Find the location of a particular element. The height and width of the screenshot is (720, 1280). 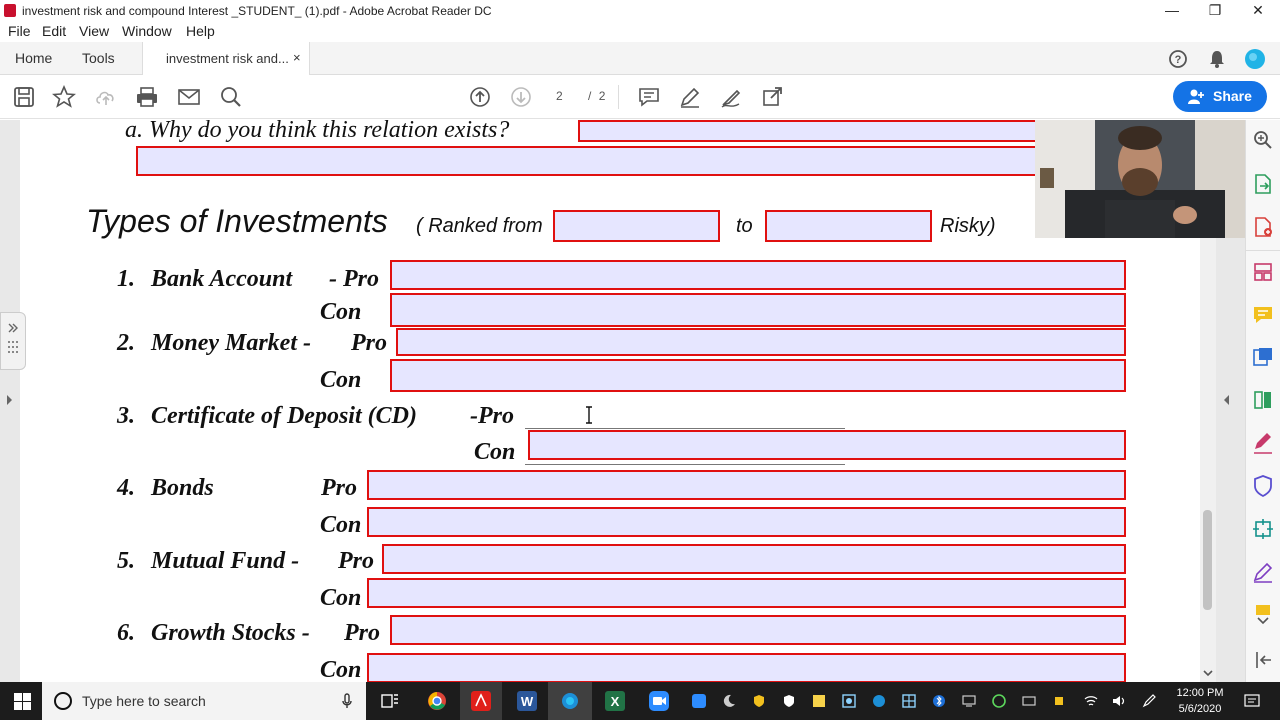

item-4-pro-field is located at coordinates (746, 485).